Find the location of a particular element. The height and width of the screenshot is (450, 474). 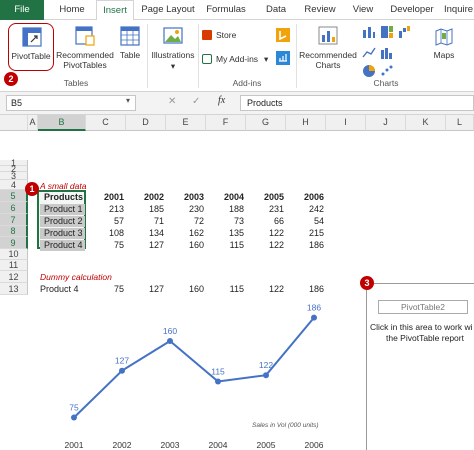

row-header-12: 12 is located at coordinates (14, 277).